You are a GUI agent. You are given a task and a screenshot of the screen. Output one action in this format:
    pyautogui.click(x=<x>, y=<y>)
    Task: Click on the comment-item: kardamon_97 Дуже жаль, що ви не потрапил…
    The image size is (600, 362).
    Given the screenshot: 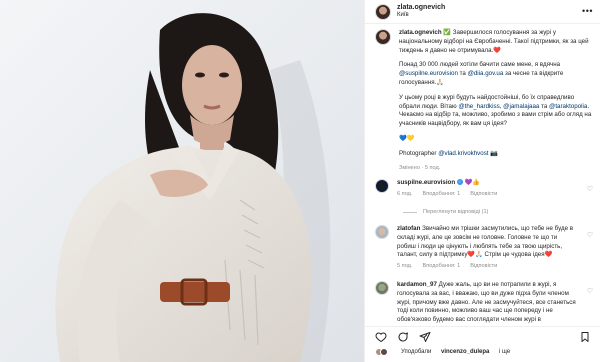 What is the action you would take?
    pyautogui.click(x=486, y=303)
    